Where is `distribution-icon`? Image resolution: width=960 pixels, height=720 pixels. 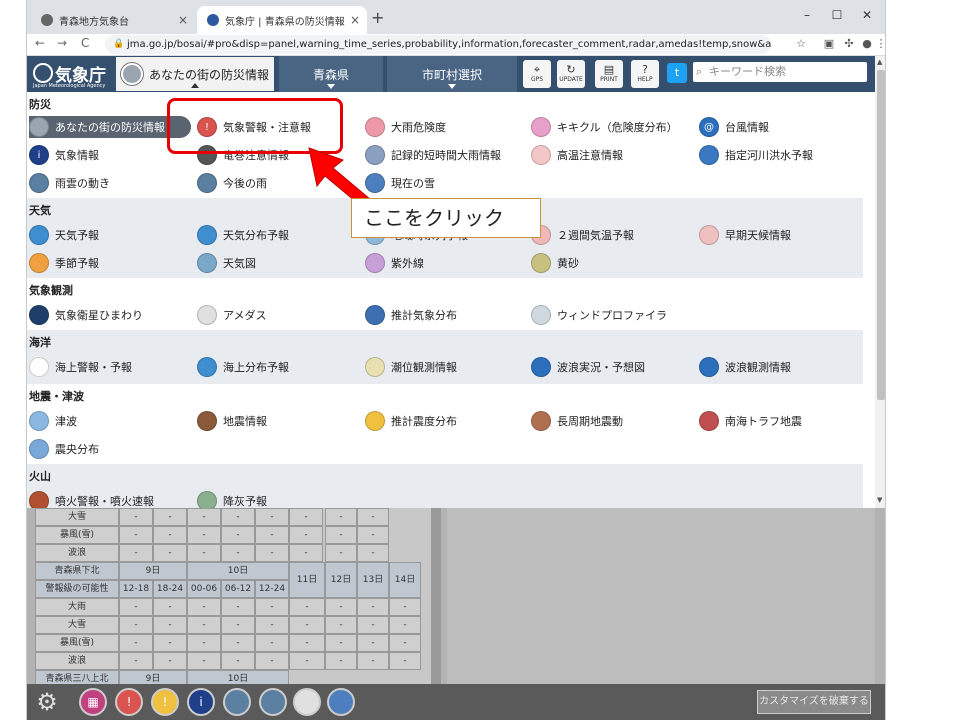 distribution-icon is located at coordinates (207, 235).